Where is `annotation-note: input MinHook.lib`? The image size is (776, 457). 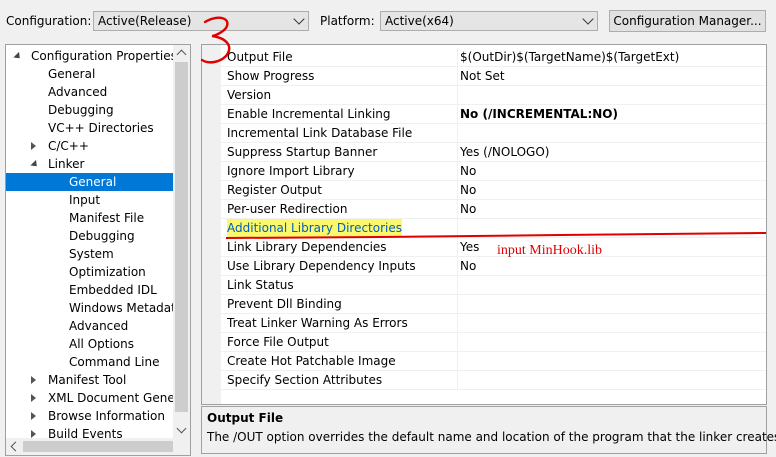
annotation-note: input MinHook.lib is located at coordinates (550, 250).